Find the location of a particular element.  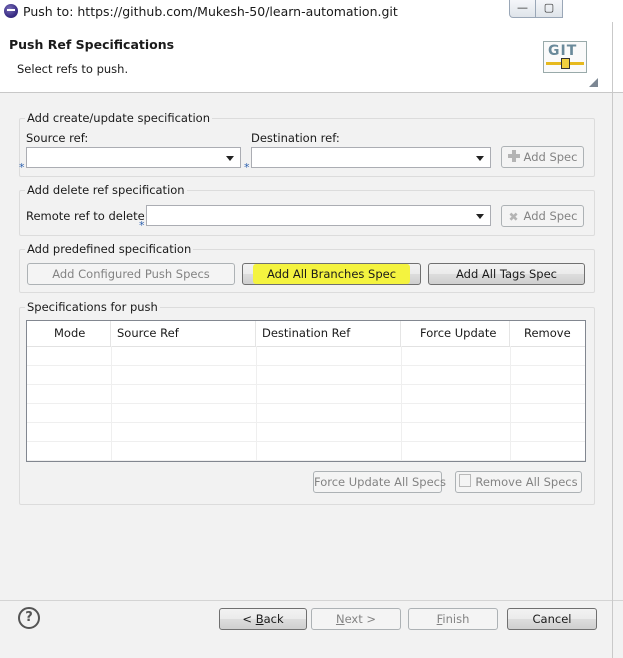

force-update-all-specs-button: Force Update All Specs is located at coordinates (379, 482).